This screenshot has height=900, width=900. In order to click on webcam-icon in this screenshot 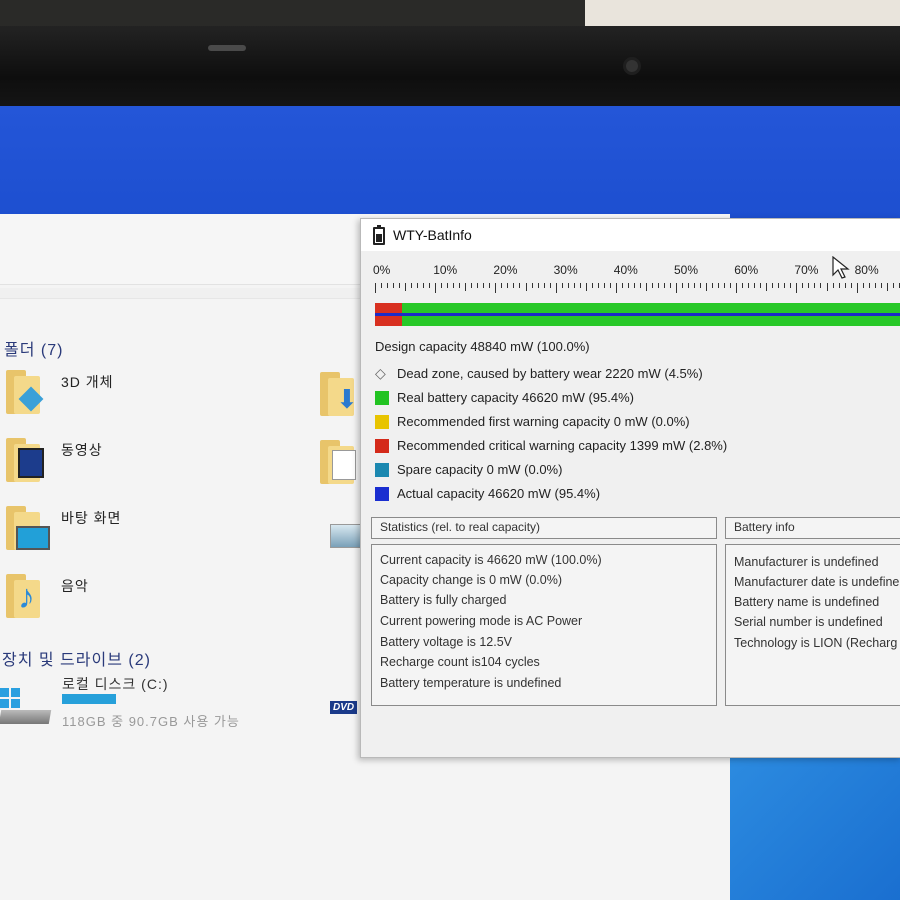, I will do `click(632, 66)`.